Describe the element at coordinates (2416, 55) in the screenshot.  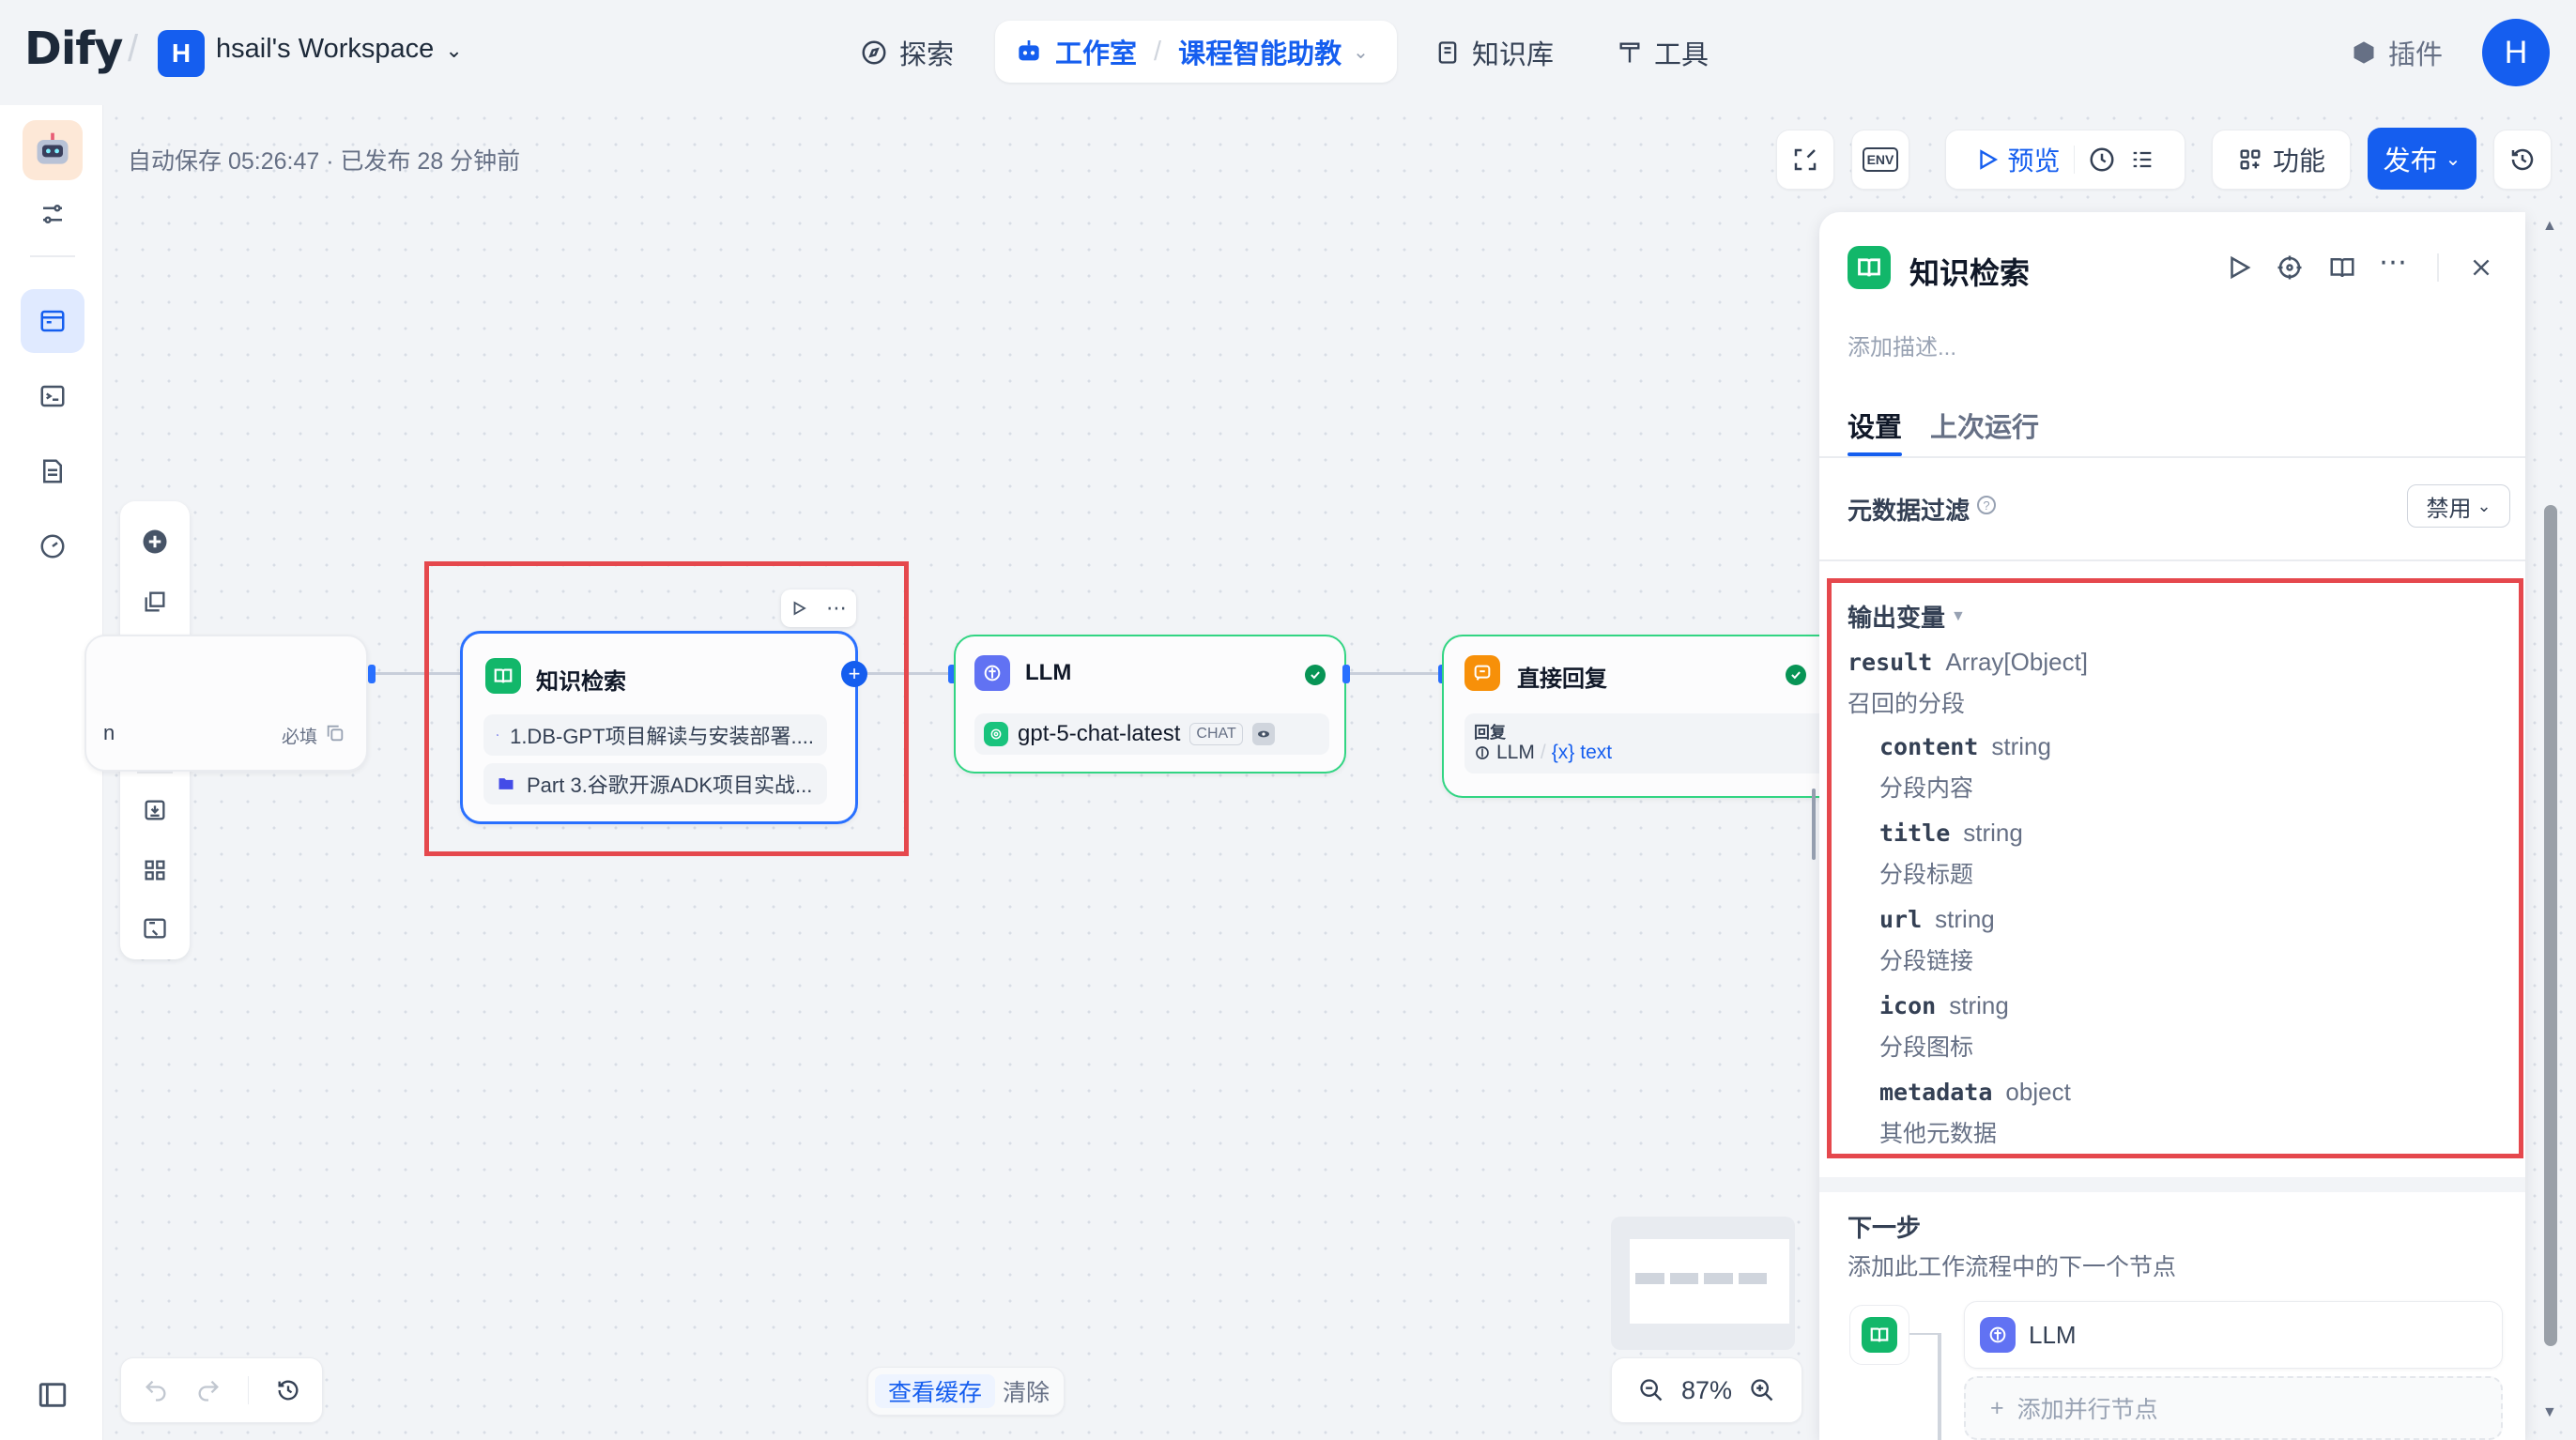
I see `nav-plugins-label: 插件` at that location.